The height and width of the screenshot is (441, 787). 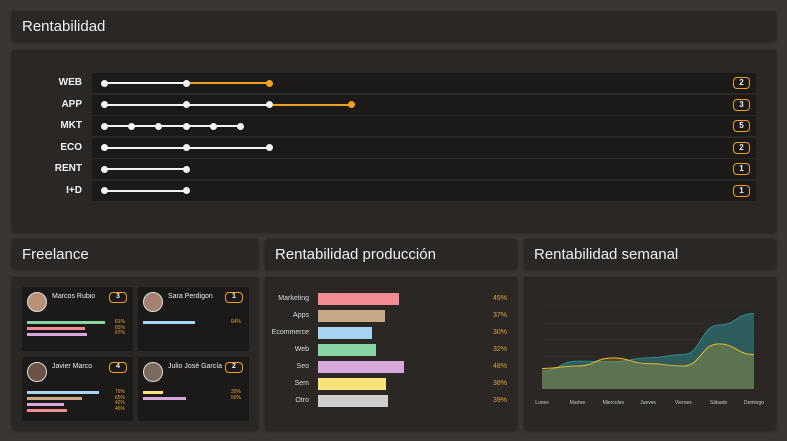 What do you see at coordinates (190, 296) in the screenshot?
I see `freelancer-name: Sara Perdigon` at bounding box center [190, 296].